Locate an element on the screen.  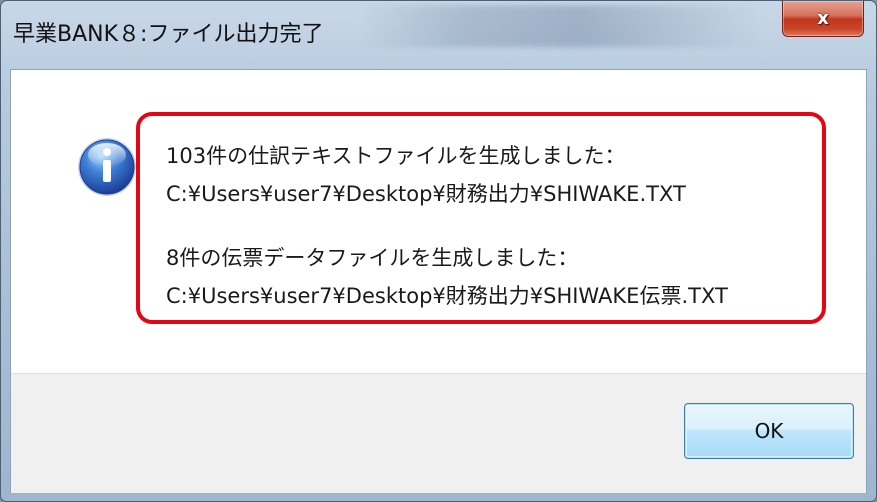
close-button: x is located at coordinates (823, 19).